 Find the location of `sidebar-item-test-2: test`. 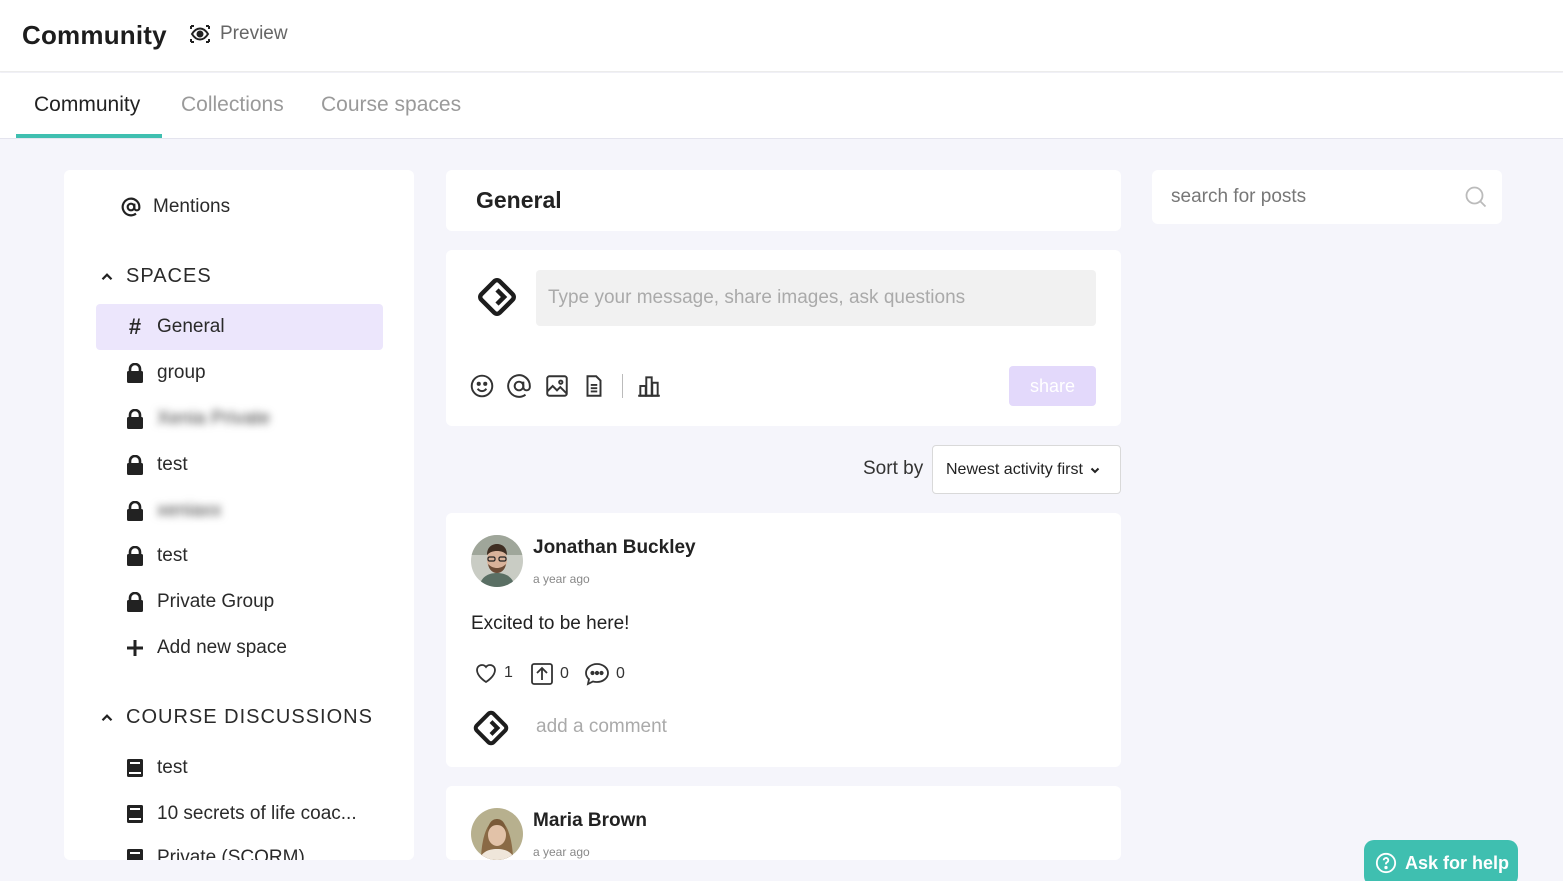

sidebar-item-test-2: test is located at coordinates (239, 556).